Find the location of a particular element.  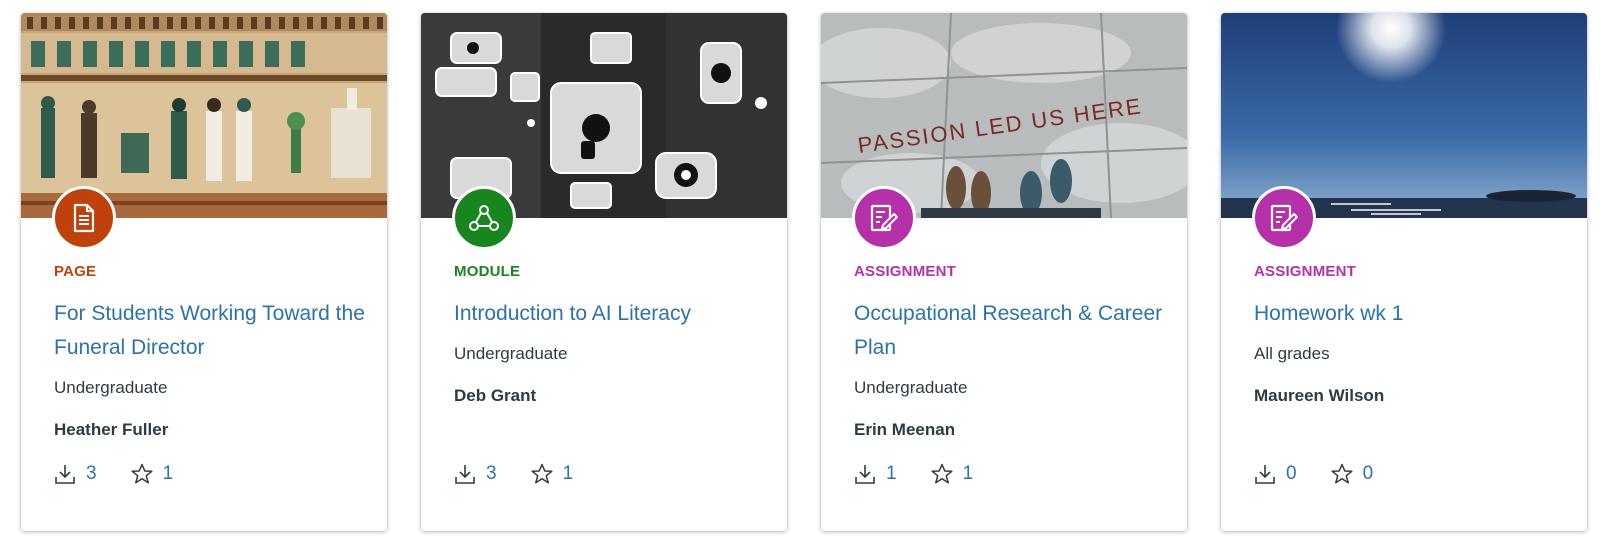

resource-title-link: Occupational Research & Career Plan is located at coordinates (1010, 331).